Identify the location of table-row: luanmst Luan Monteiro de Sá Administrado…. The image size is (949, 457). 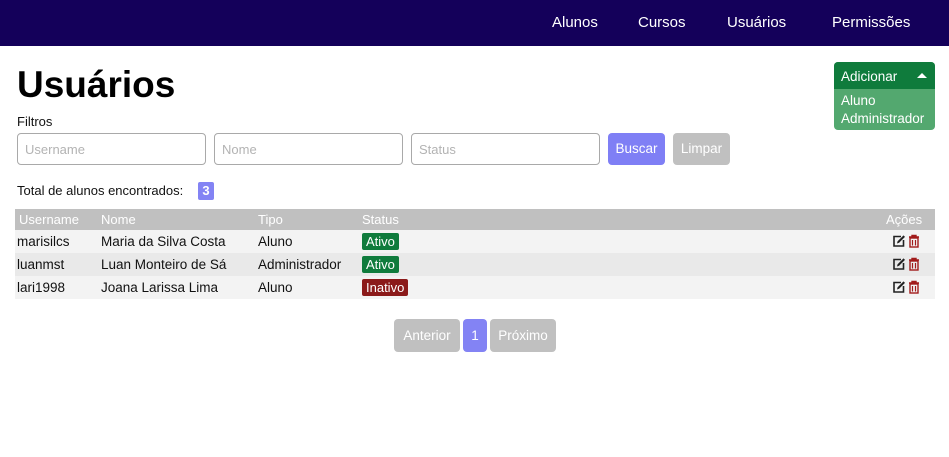
(475, 264).